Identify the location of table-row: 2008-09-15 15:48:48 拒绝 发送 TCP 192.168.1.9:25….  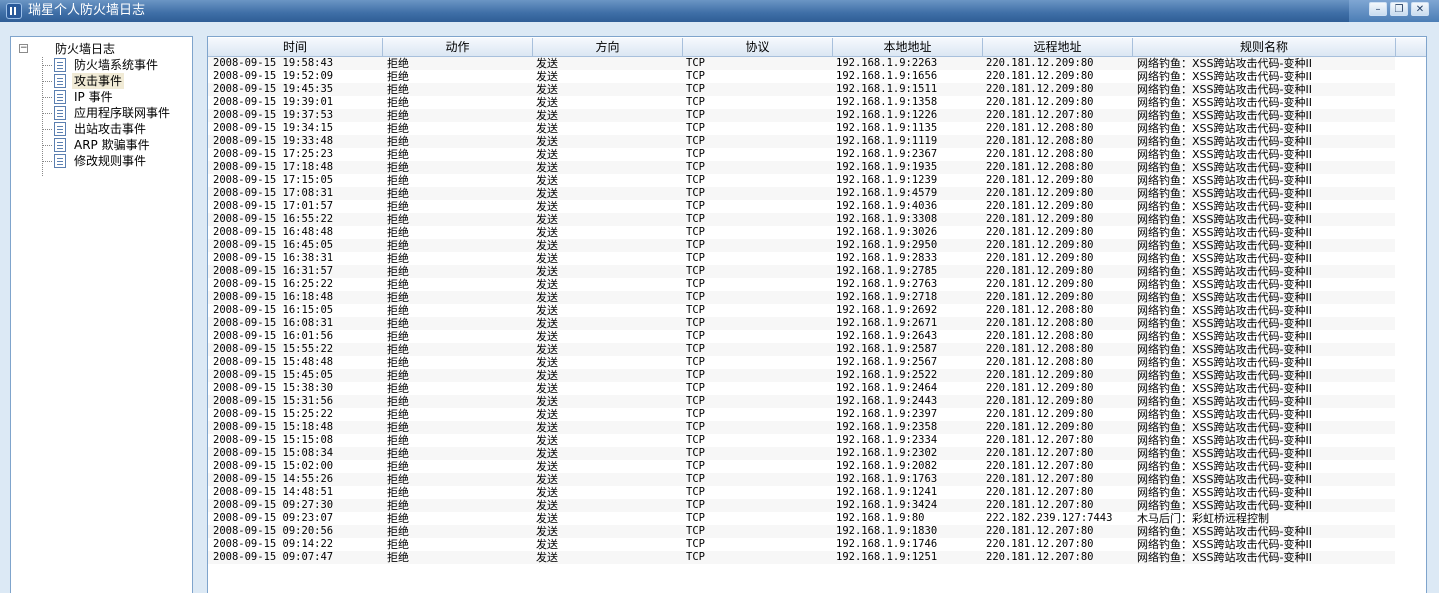
(801, 362).